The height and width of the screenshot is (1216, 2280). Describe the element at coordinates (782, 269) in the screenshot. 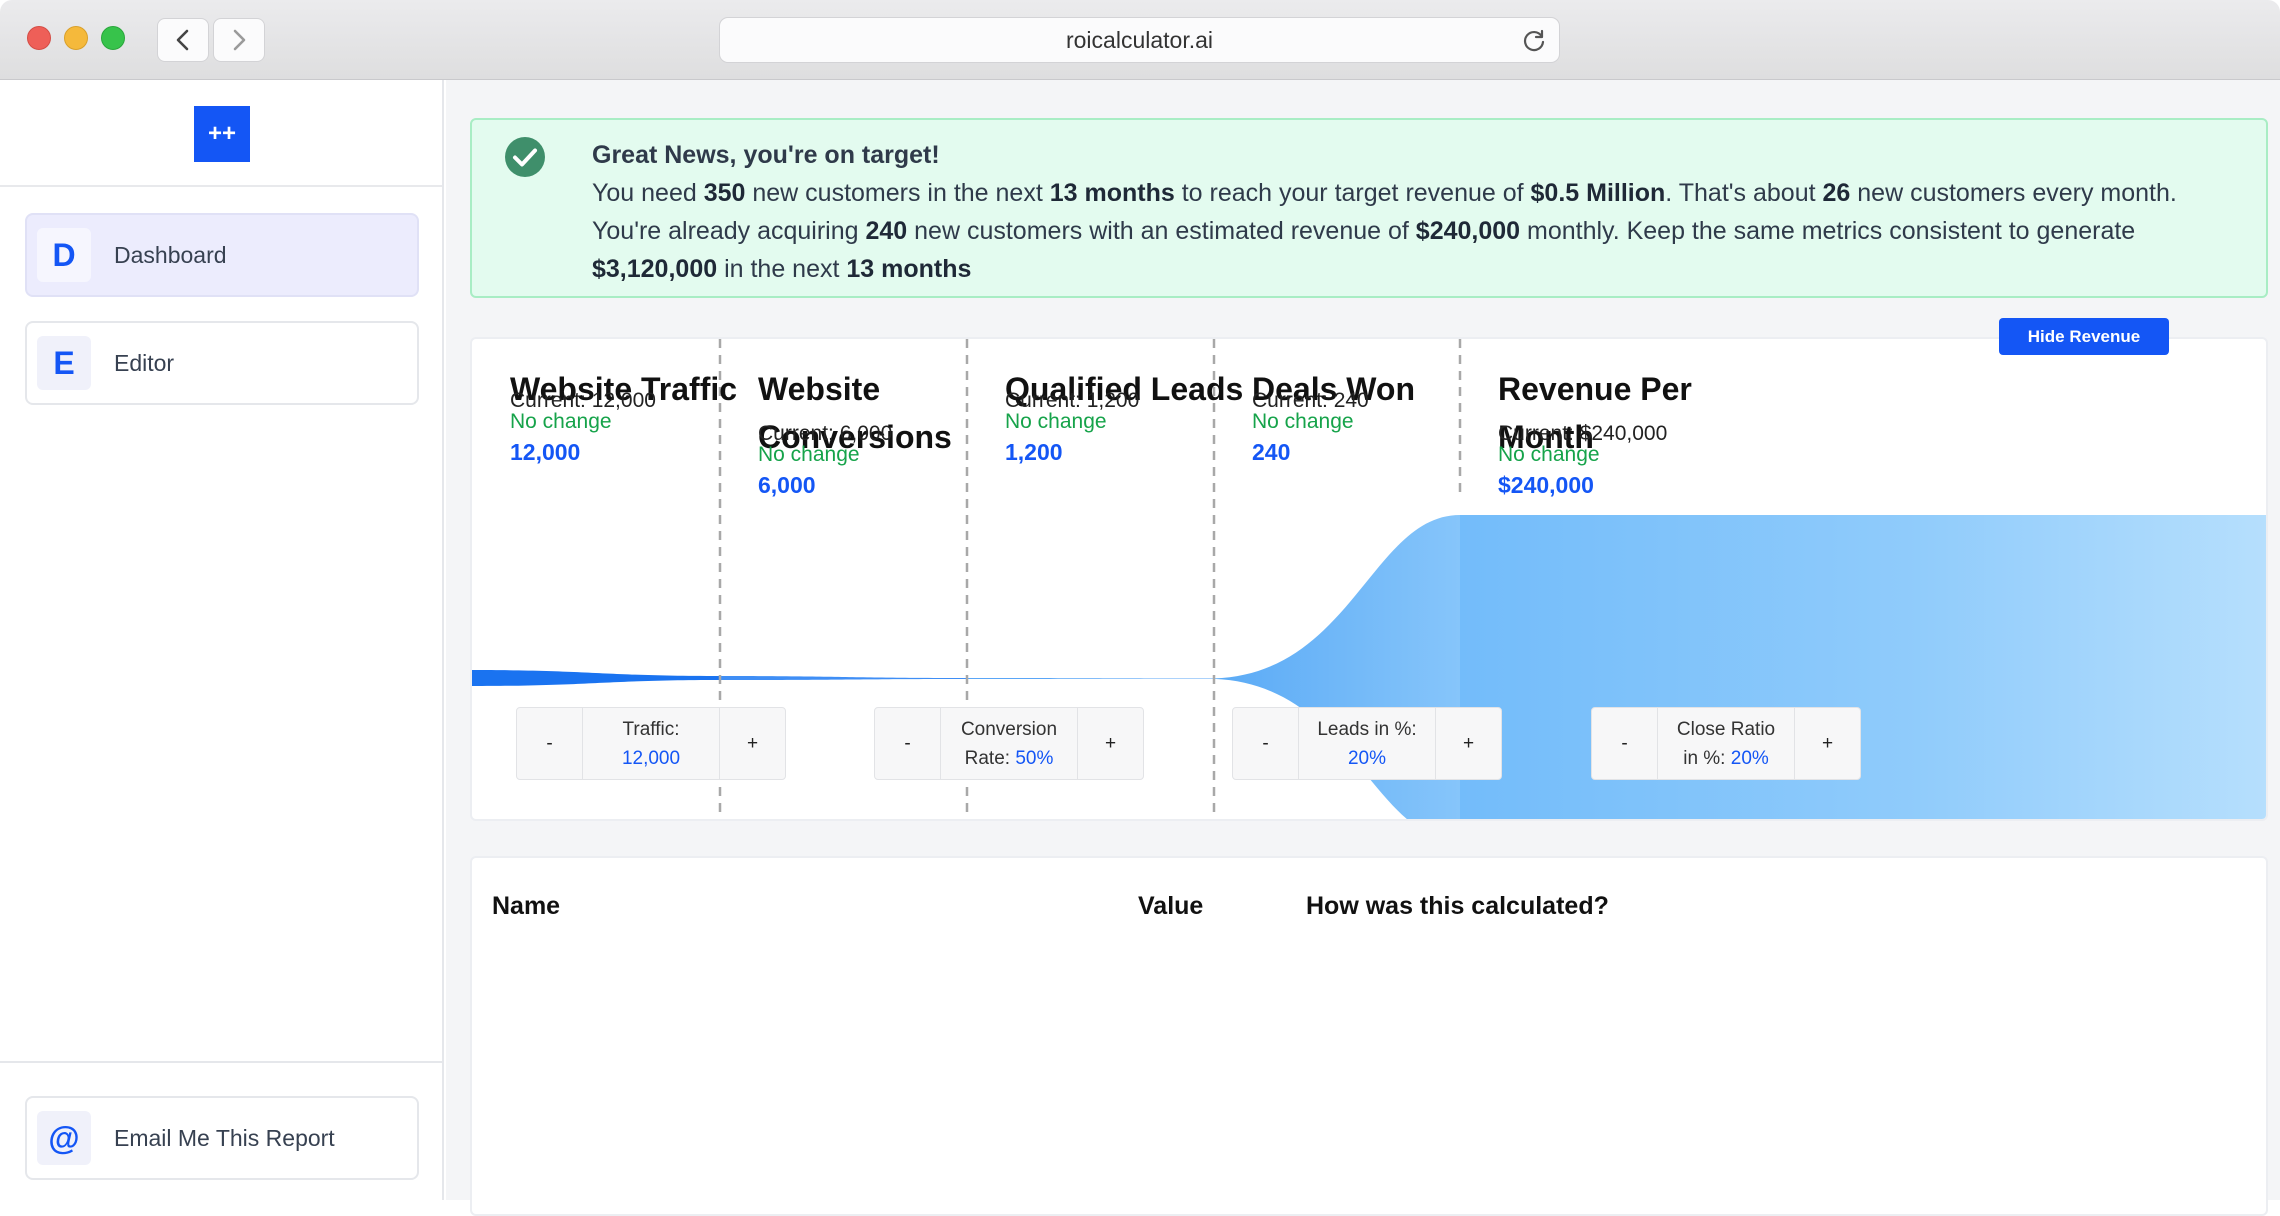

I see `alert-line-3: $3,120,000 in the next 13 months` at that location.